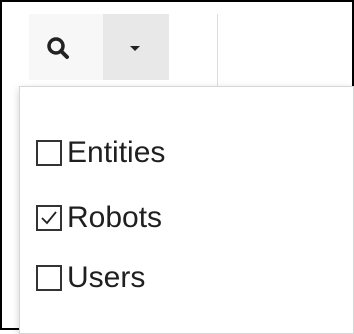 This screenshot has width=354, height=334. I want to click on filter-toolbar, so click(99, 47).